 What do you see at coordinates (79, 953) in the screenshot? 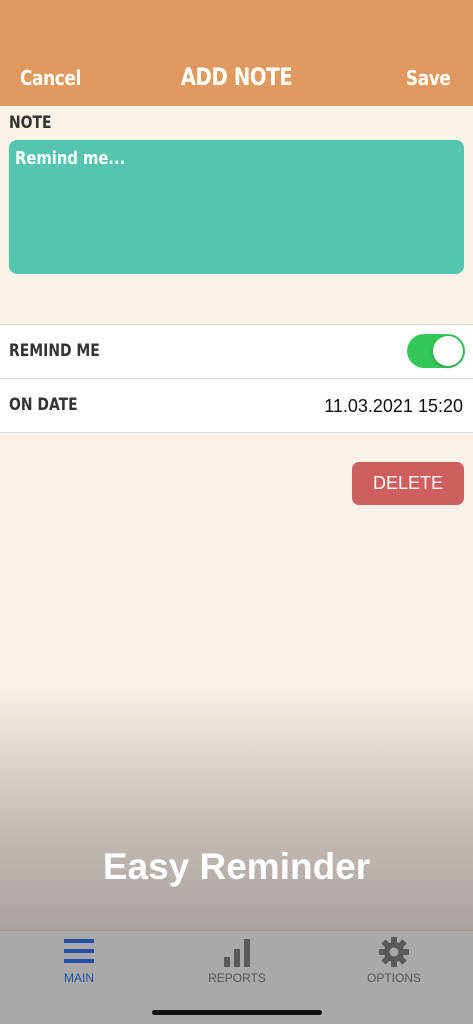
I see `menu-icon` at bounding box center [79, 953].